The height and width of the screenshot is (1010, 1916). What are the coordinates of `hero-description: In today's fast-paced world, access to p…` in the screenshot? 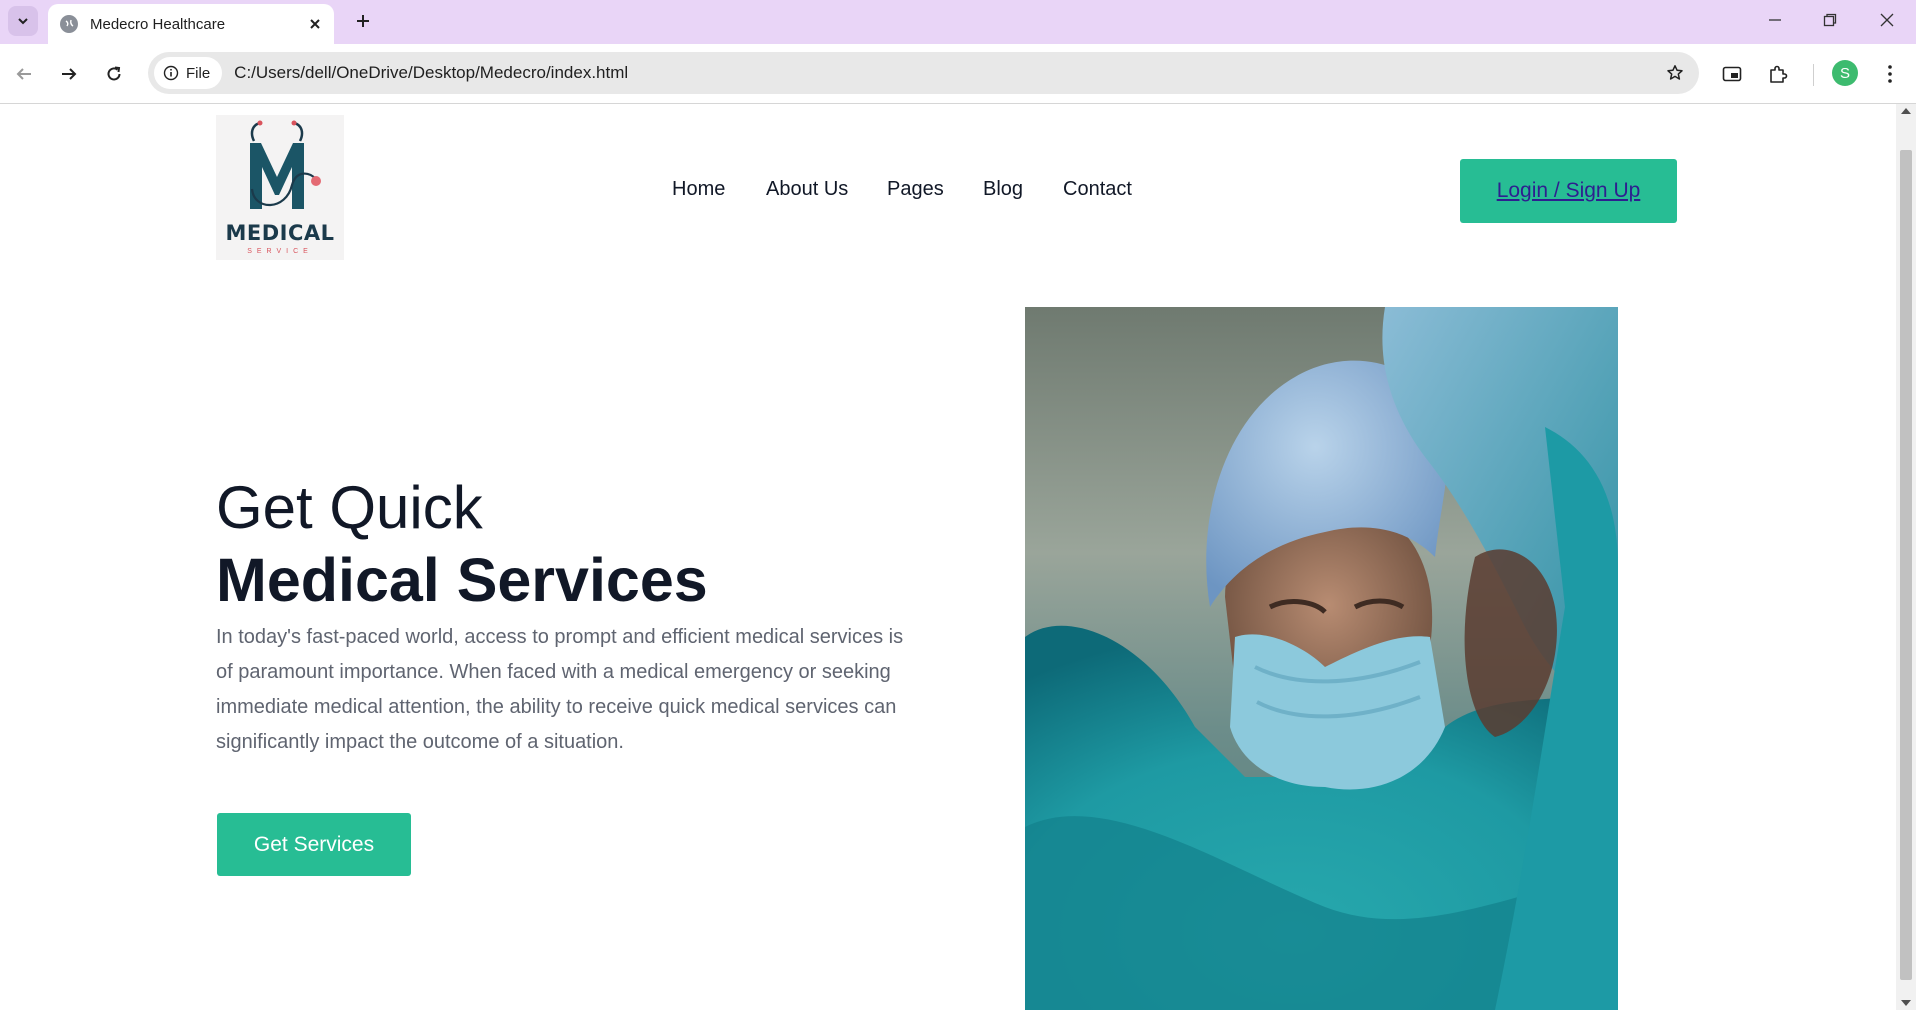 It's located at (560, 689).